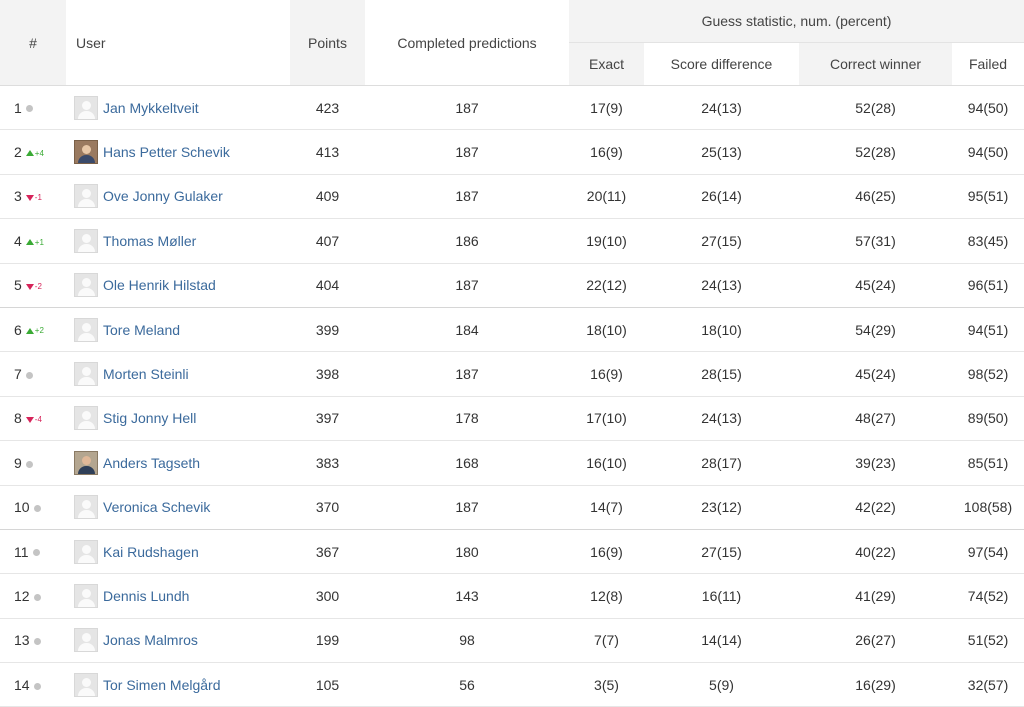 This screenshot has width=1024, height=707. Describe the element at coordinates (721, 152) in the screenshot. I see `score-difference-cell: 25(13)` at that location.